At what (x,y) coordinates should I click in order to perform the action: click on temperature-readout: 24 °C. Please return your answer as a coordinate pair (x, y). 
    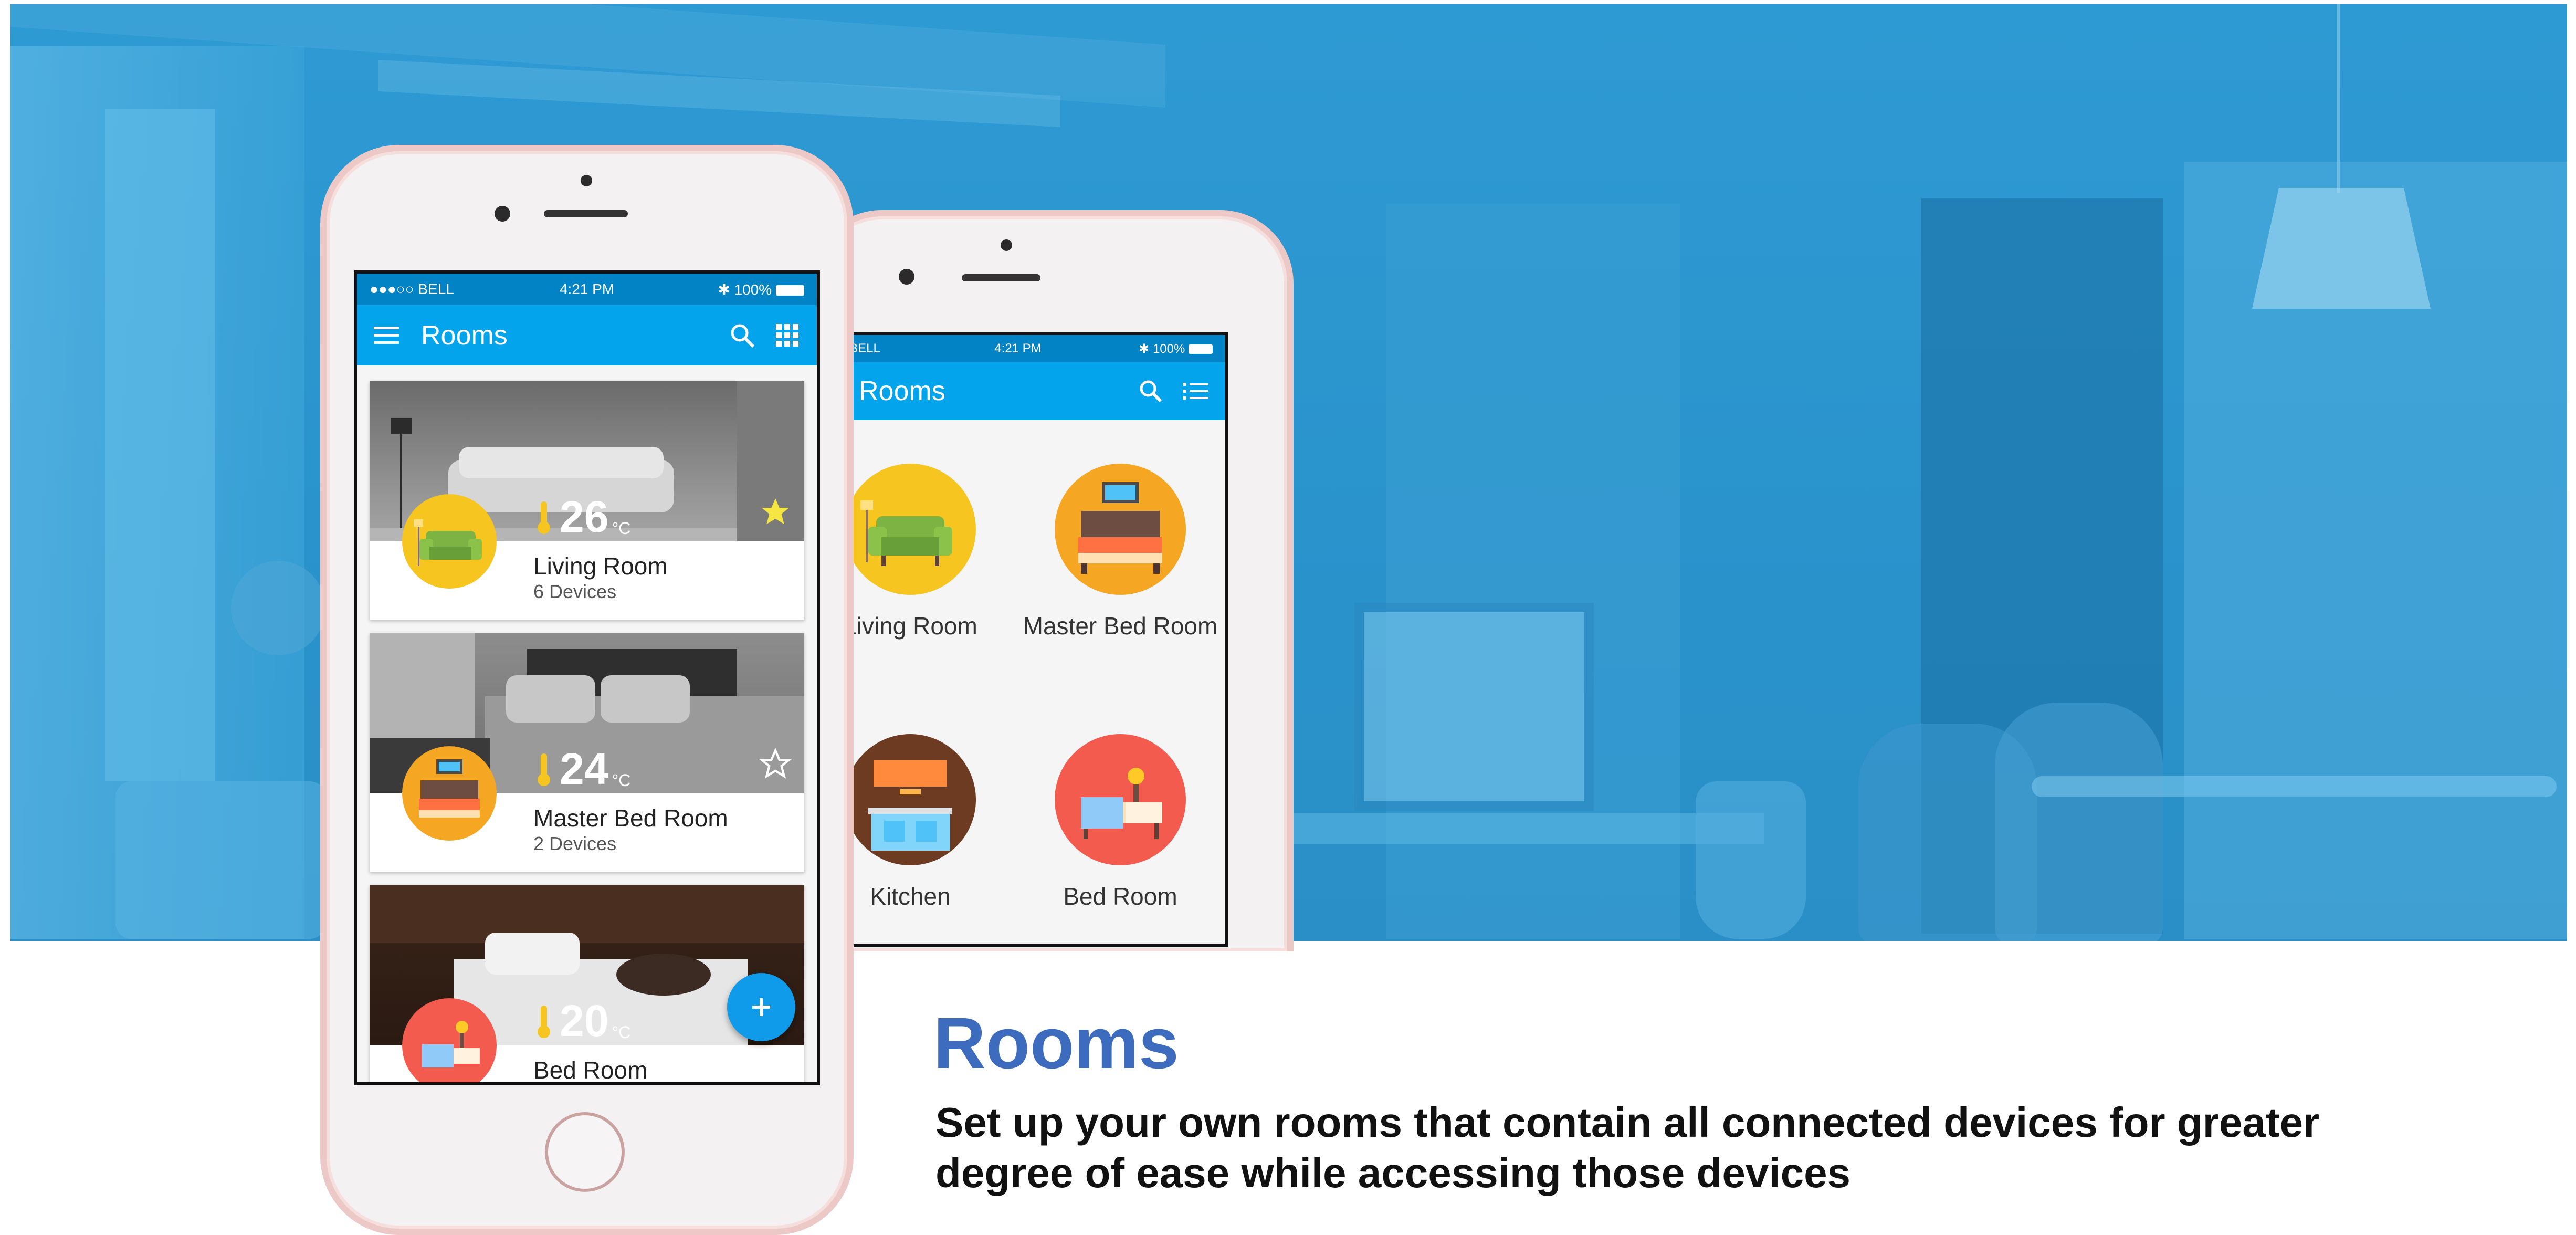
    Looking at the image, I should click on (582, 769).